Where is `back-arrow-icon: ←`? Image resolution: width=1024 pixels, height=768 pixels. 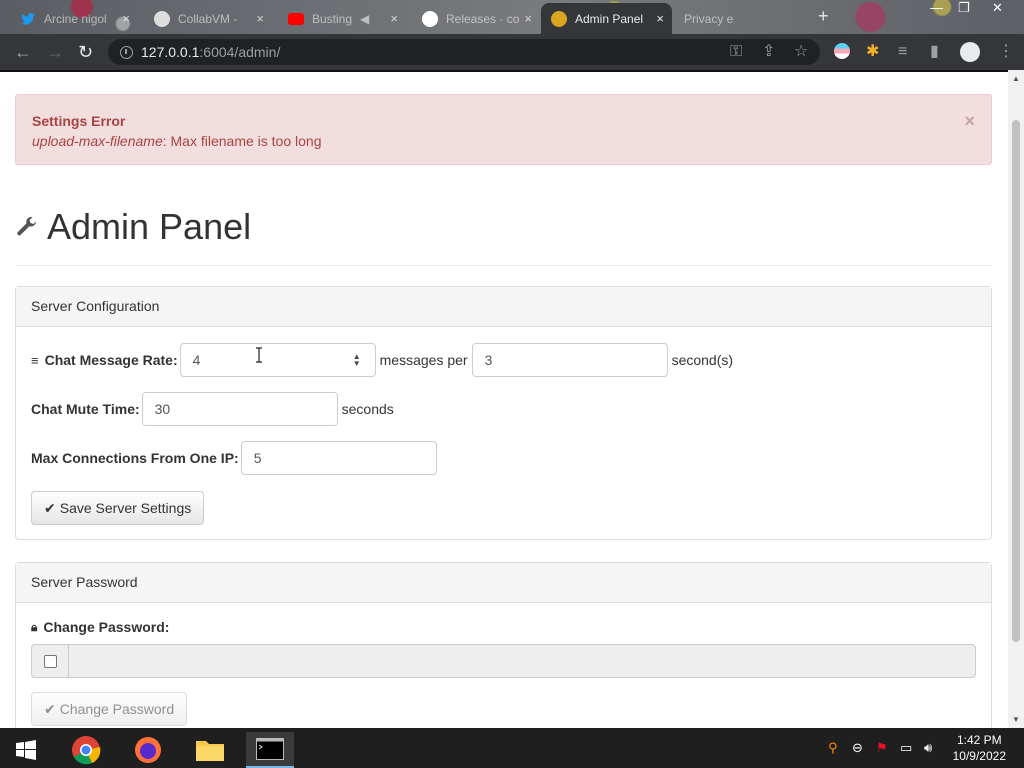 back-arrow-icon: ← is located at coordinates (23, 52).